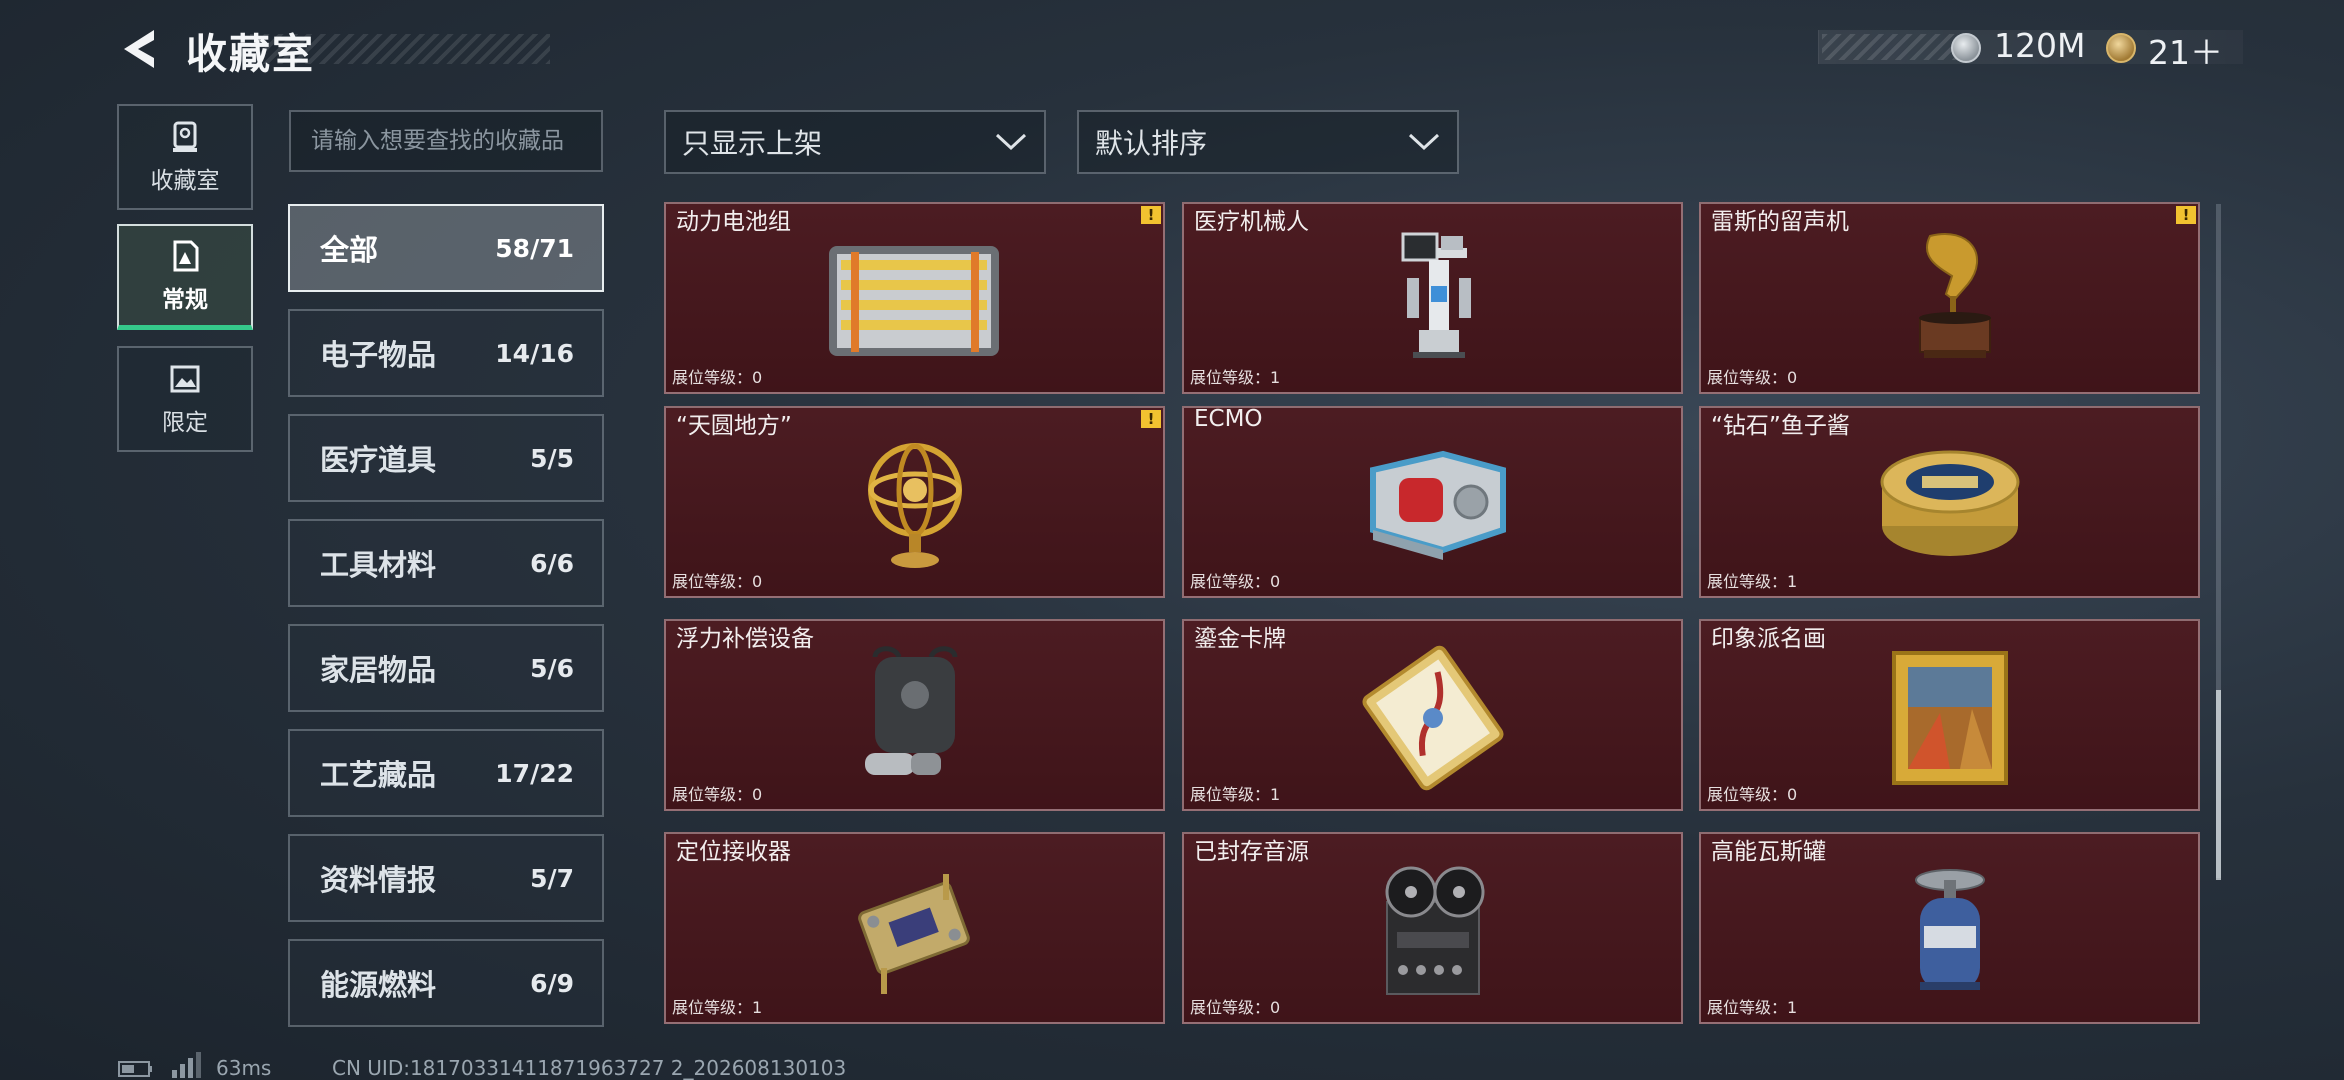 This screenshot has width=2344, height=1080. What do you see at coordinates (2185, 52) in the screenshot?
I see `token-balance: 21＋` at bounding box center [2185, 52].